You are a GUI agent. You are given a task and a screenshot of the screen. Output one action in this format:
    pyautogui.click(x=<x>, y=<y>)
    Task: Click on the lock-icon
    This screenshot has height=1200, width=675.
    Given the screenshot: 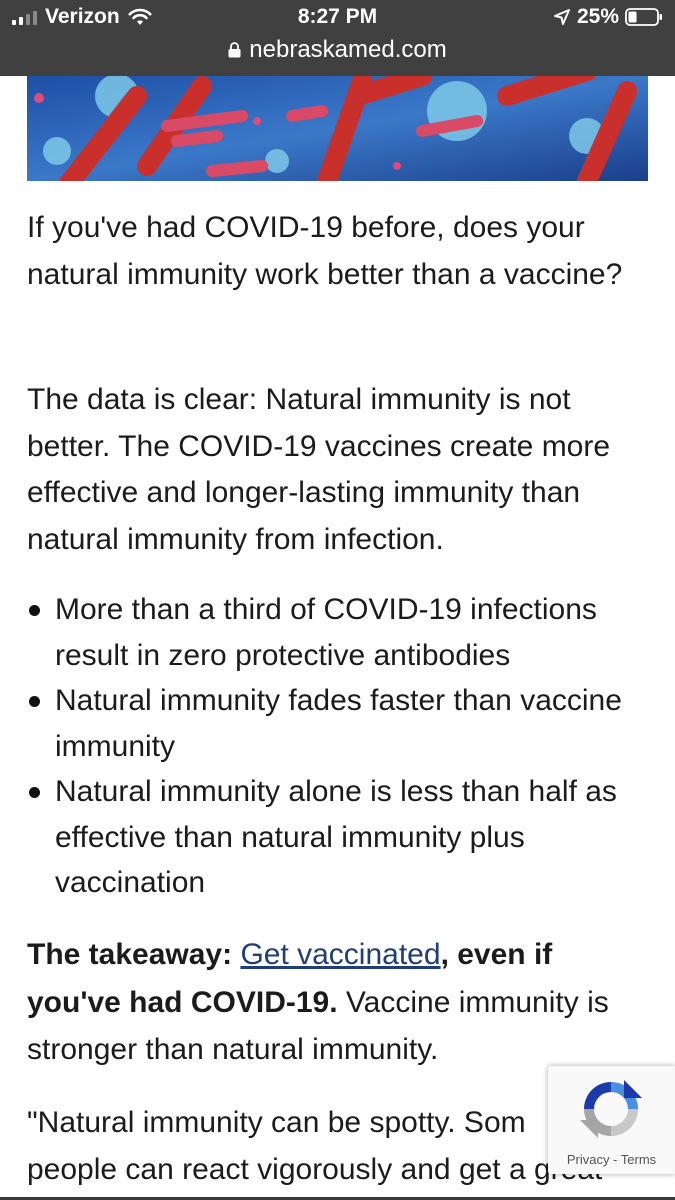 What is the action you would take?
    pyautogui.click(x=234, y=50)
    